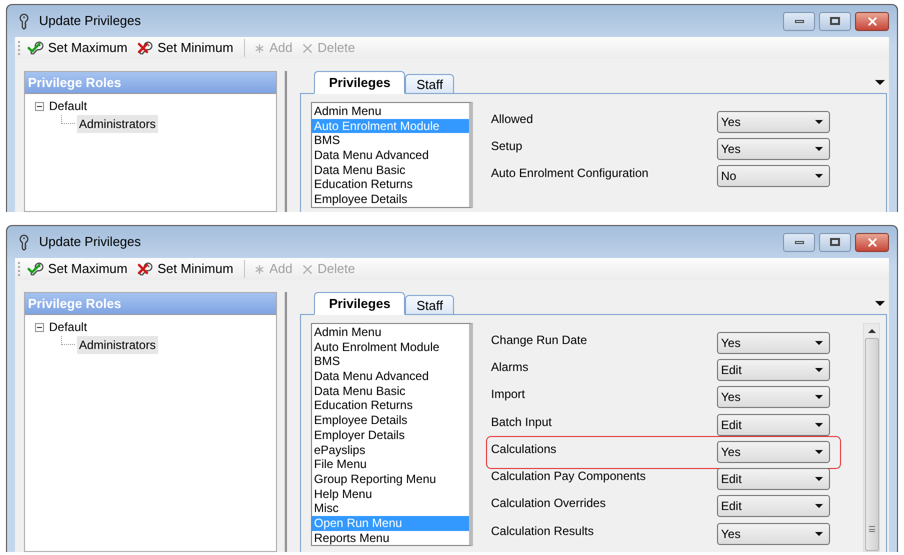  Describe the element at coordinates (871, 444) in the screenshot. I see `scrollbar-thumb` at that location.